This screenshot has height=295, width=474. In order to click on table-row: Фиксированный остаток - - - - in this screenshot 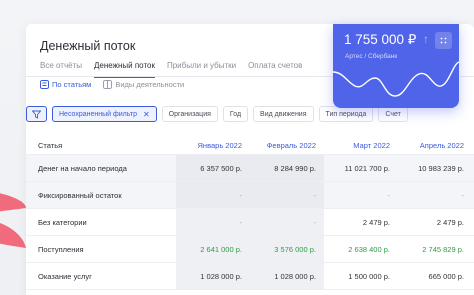, I will do `click(250, 195)`.